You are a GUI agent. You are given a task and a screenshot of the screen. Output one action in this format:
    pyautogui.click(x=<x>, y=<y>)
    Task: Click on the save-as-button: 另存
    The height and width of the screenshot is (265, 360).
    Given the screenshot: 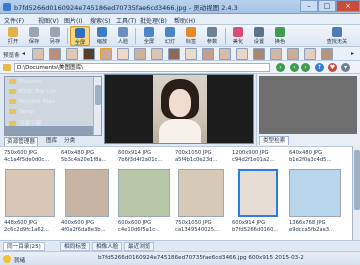 What is the action you would take?
    pyautogui.click(x=55, y=36)
    